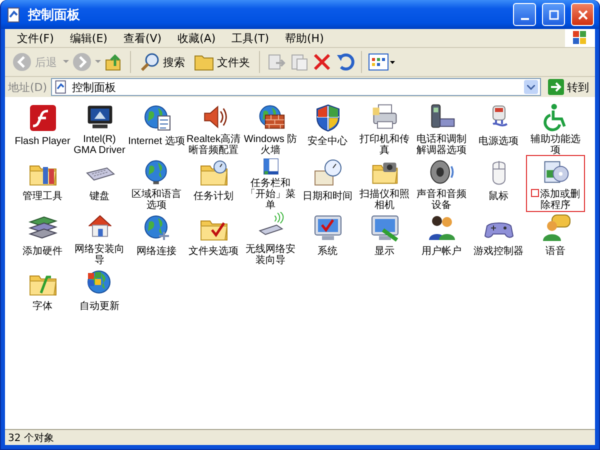 This screenshot has height=450, width=600. Describe the element at coordinates (142, 38) in the screenshot. I see `menu-item: 查看(V)` at that location.